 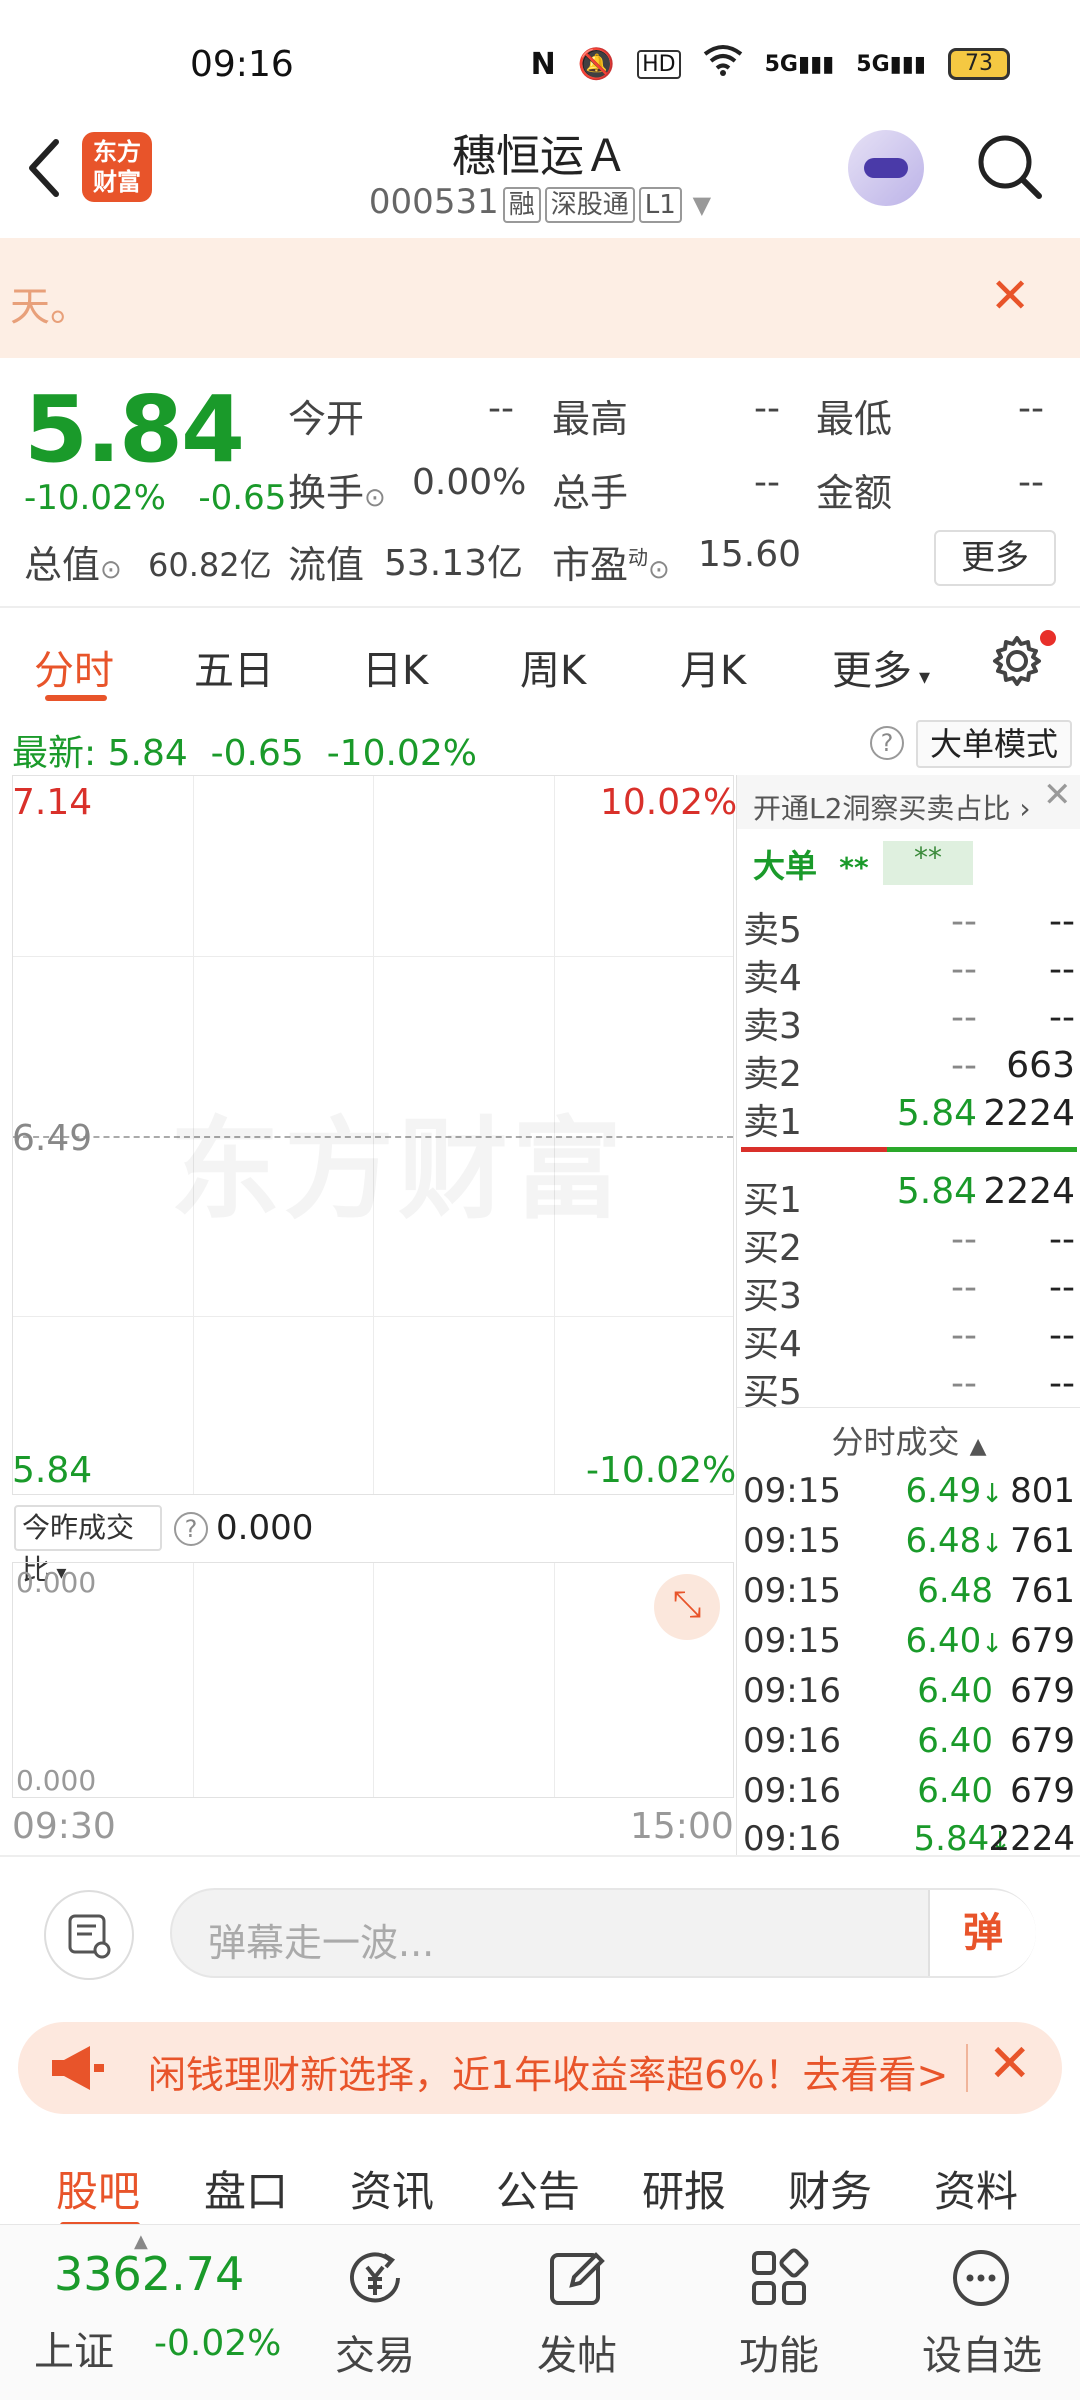 I want to click on open-label: 今开, so click(x=326, y=419).